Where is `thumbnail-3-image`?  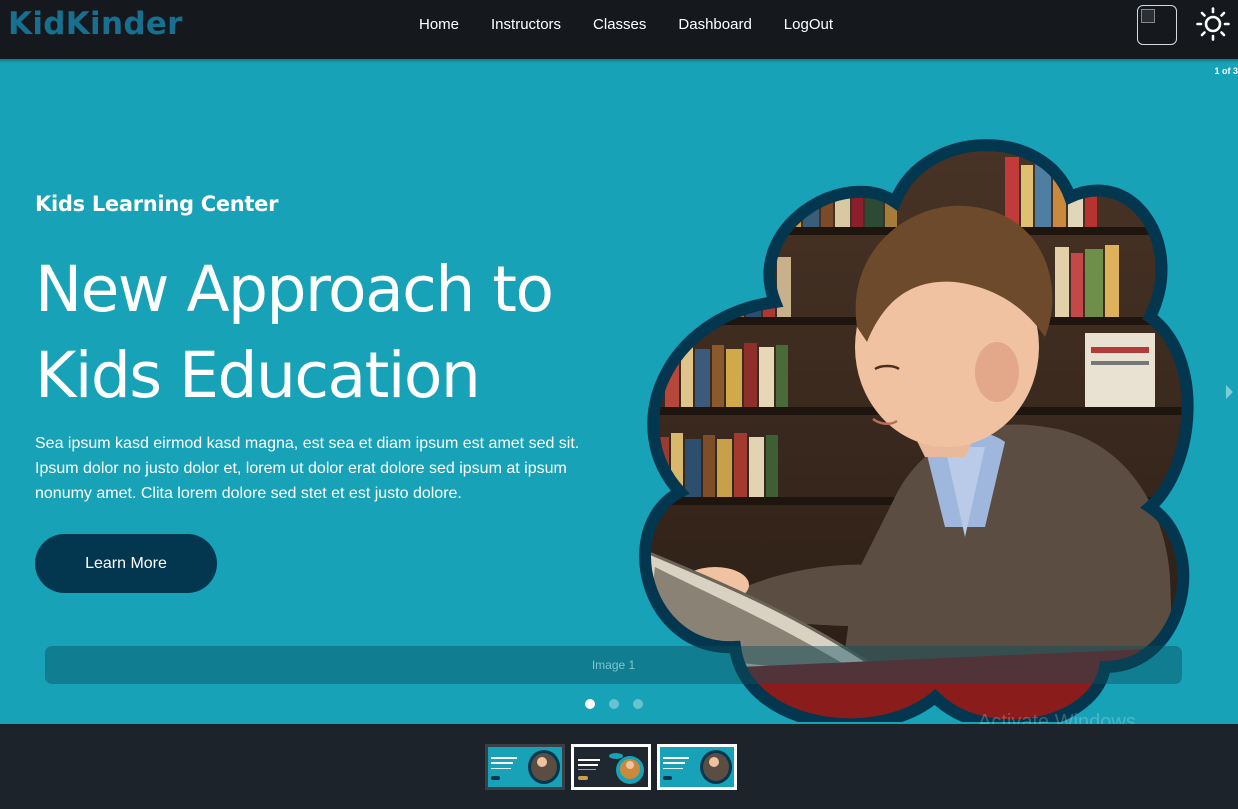 thumbnail-3-image is located at coordinates (697, 767).